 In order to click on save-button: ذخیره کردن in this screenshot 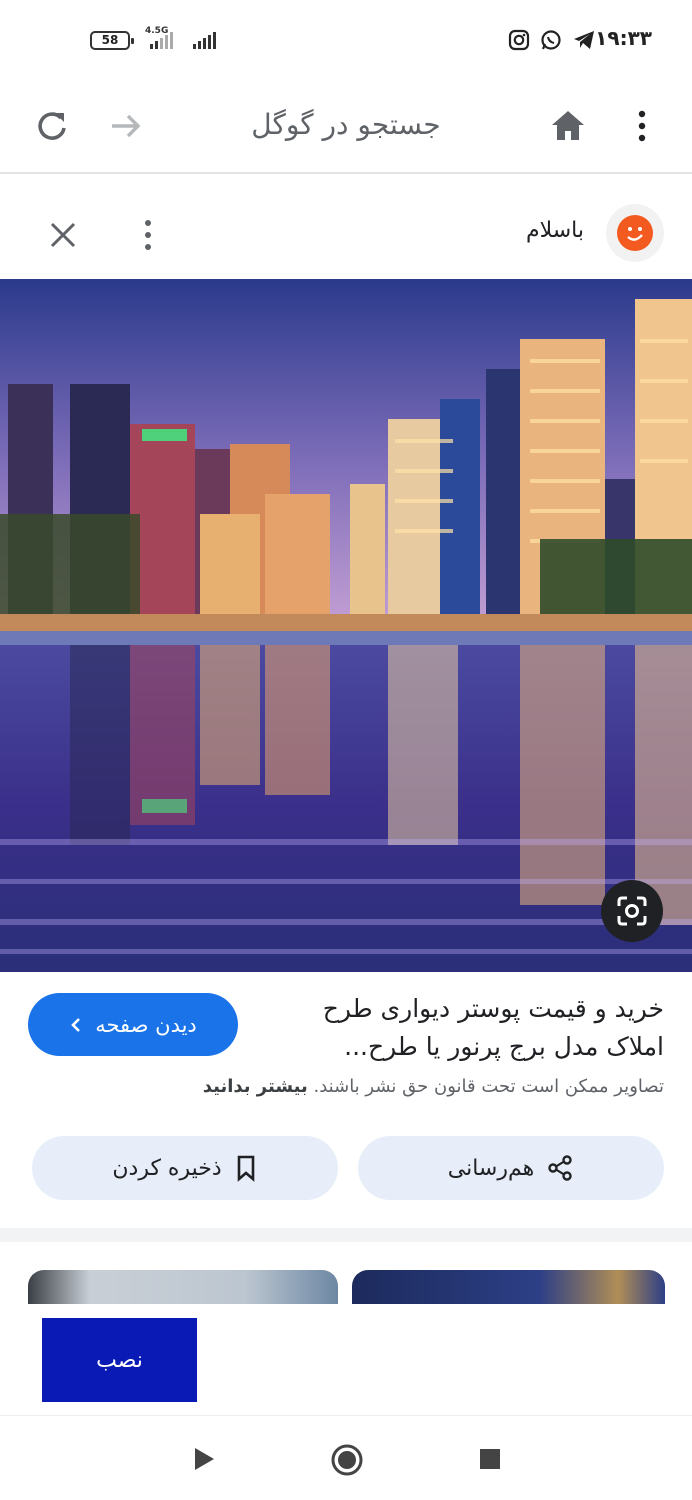, I will do `click(185, 1168)`.